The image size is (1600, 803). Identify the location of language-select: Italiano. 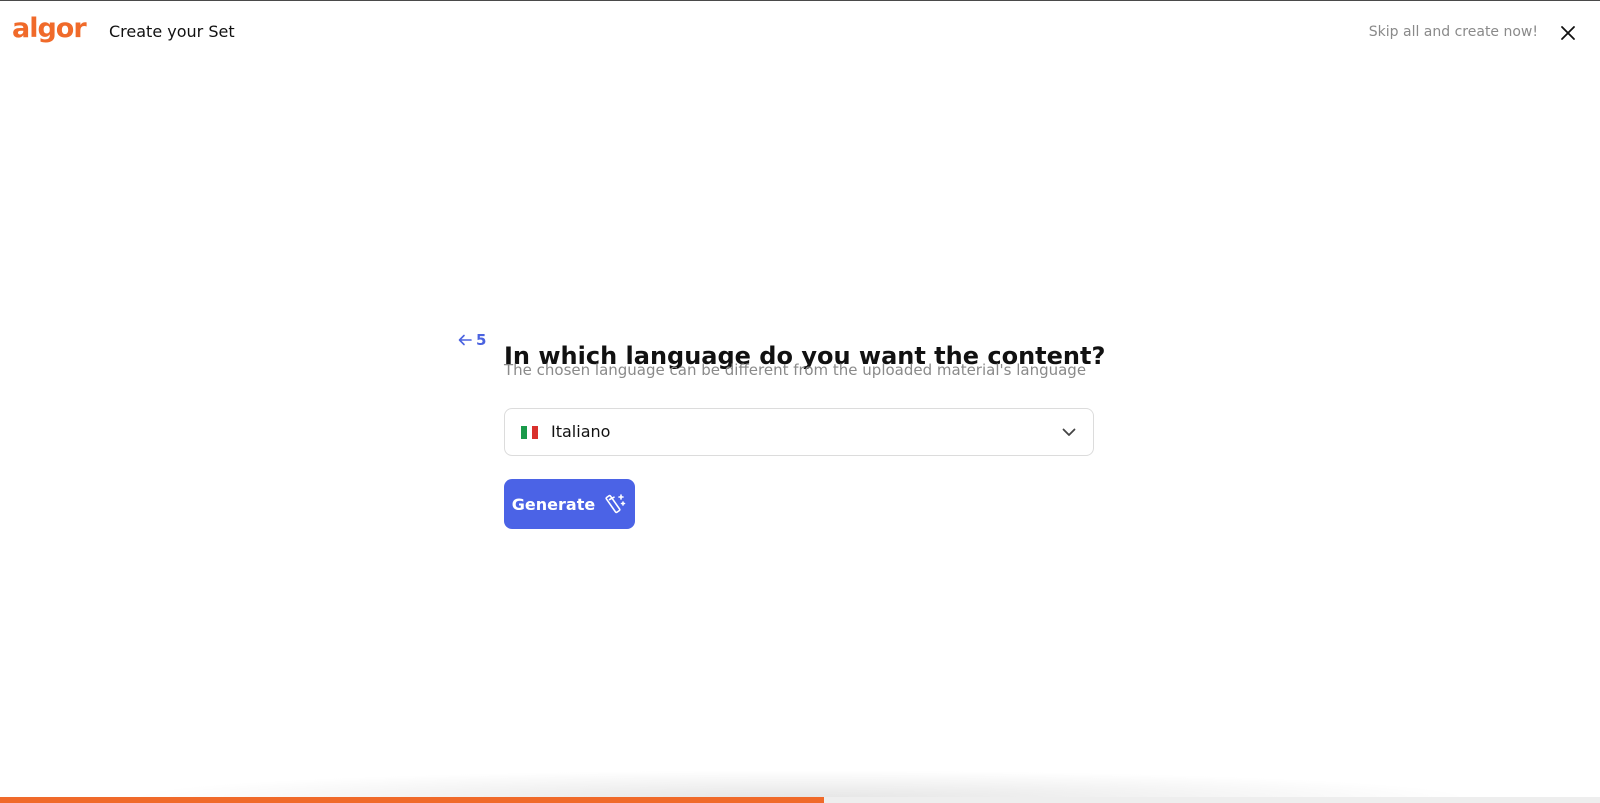
(799, 432).